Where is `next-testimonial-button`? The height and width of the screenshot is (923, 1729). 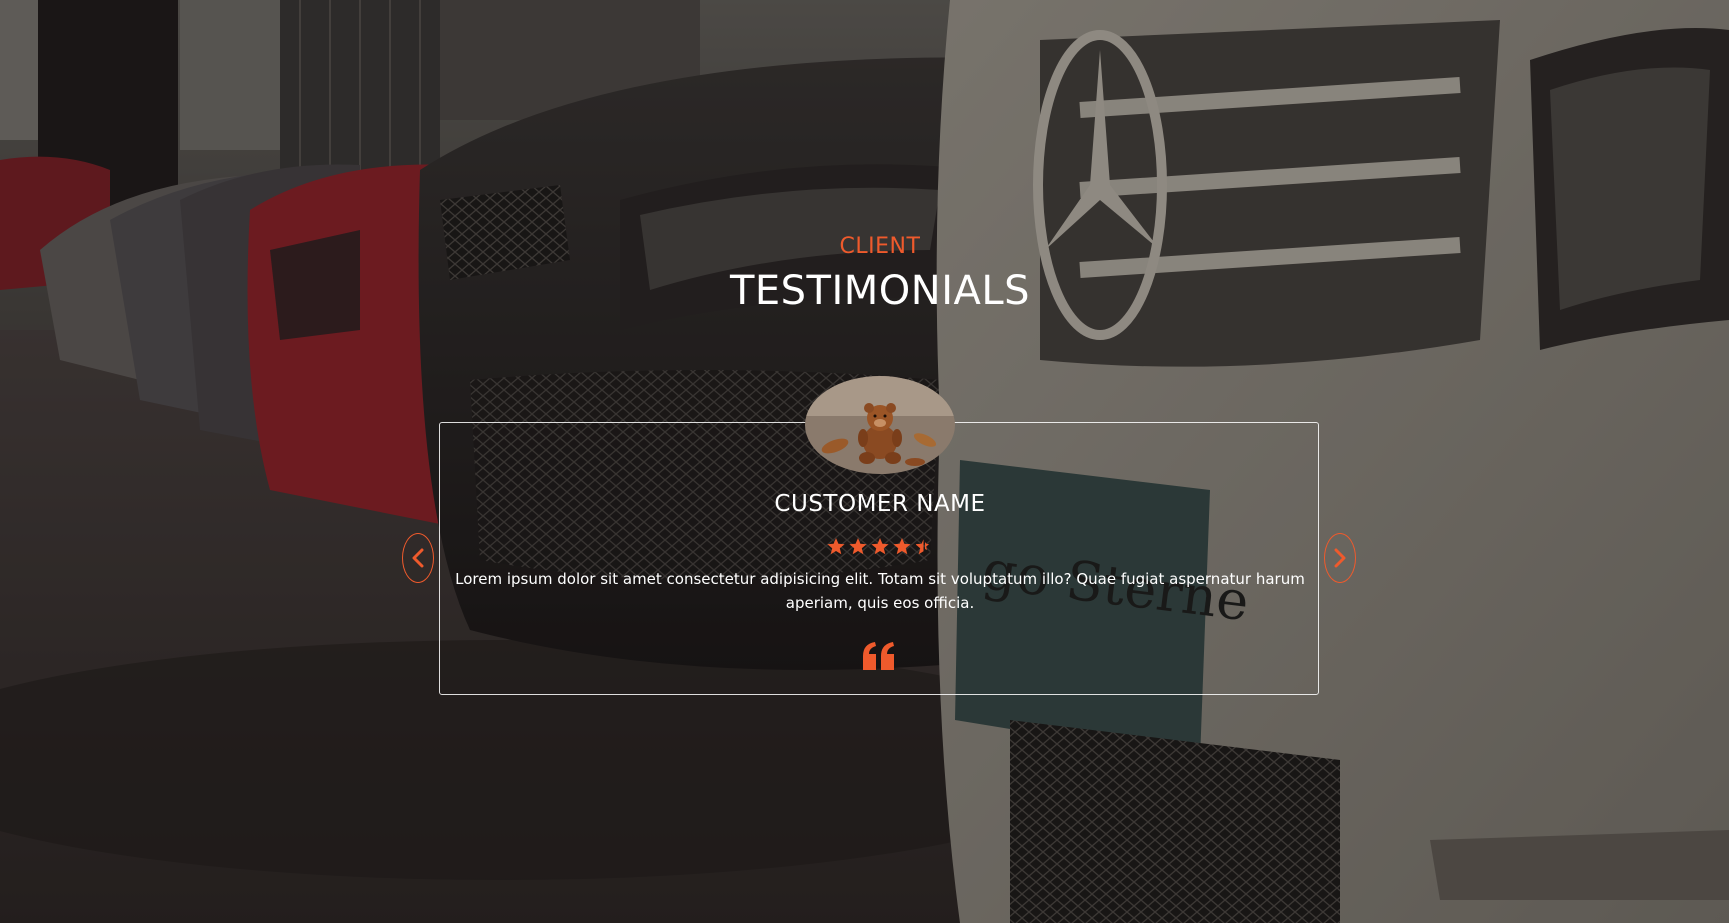 next-testimonial-button is located at coordinates (1340, 558).